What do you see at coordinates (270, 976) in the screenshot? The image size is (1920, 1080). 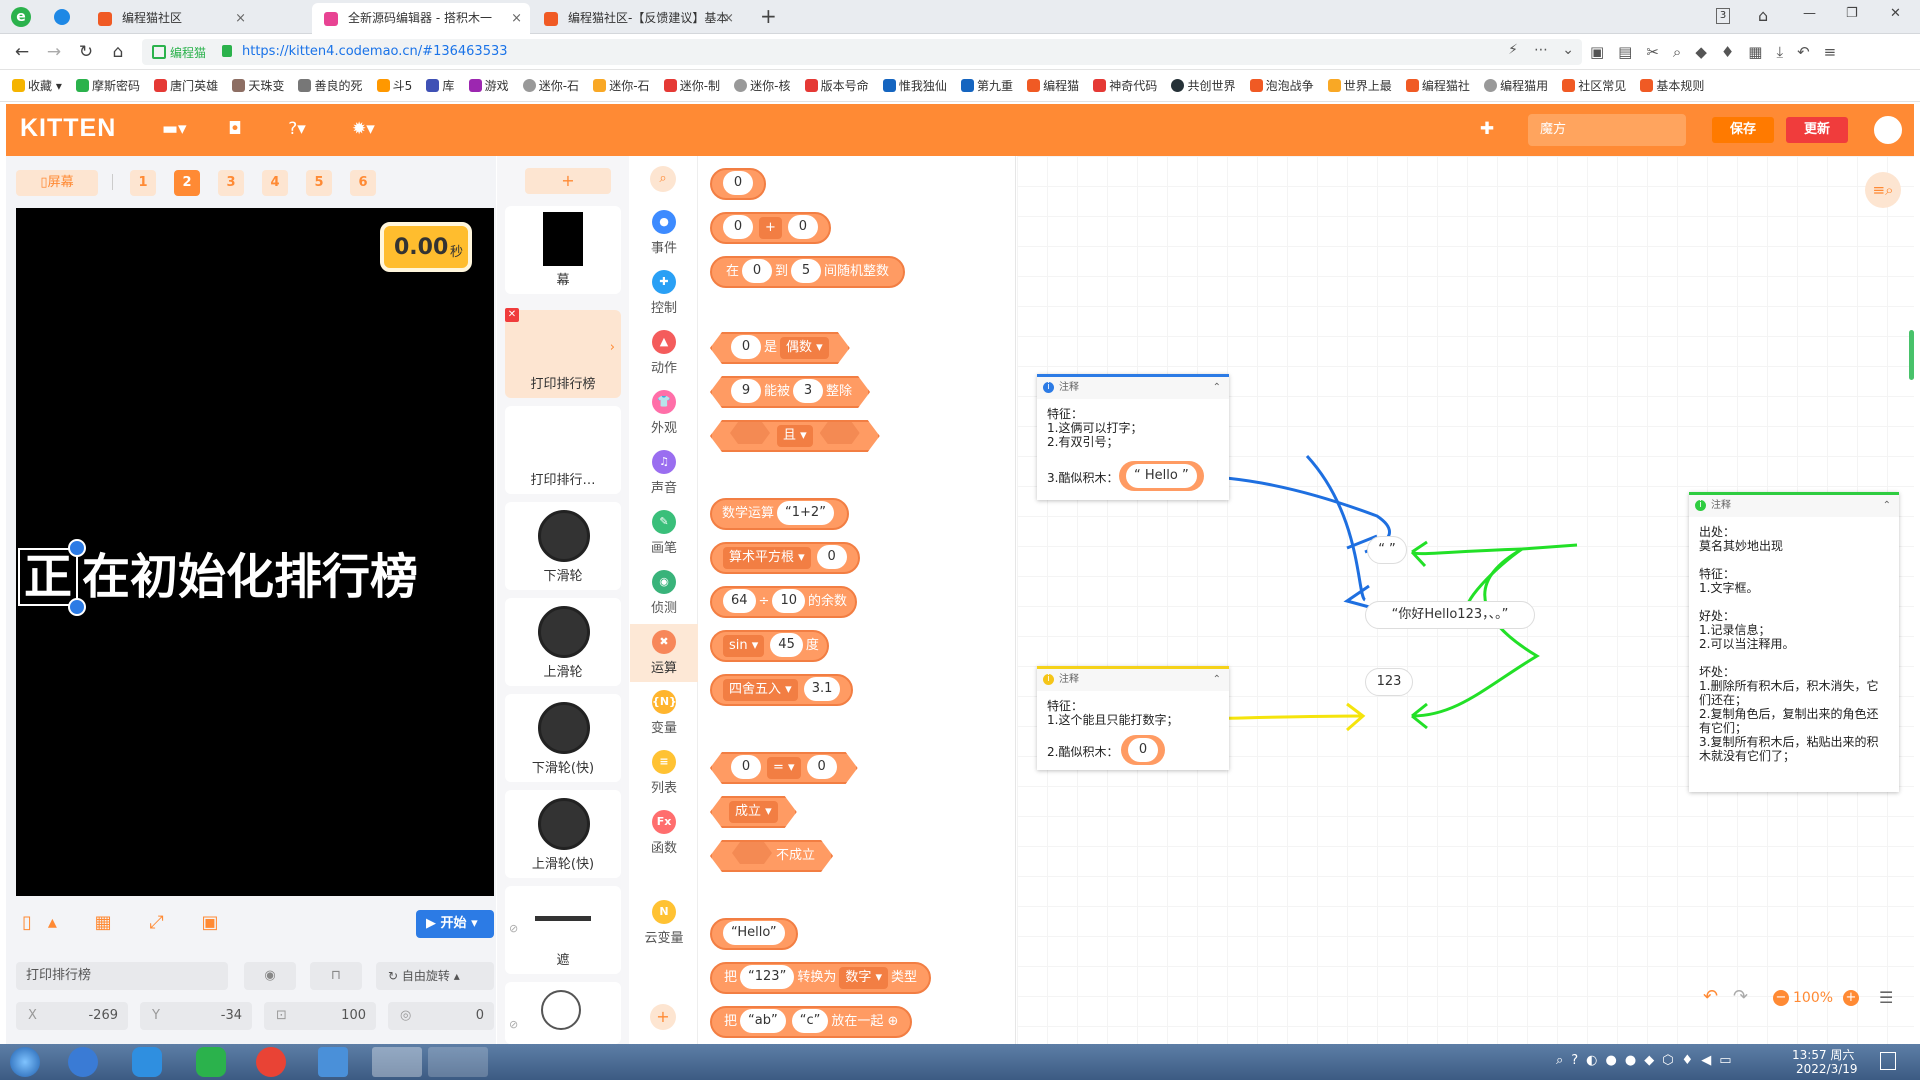 I see `visibility-icon: ◉` at bounding box center [270, 976].